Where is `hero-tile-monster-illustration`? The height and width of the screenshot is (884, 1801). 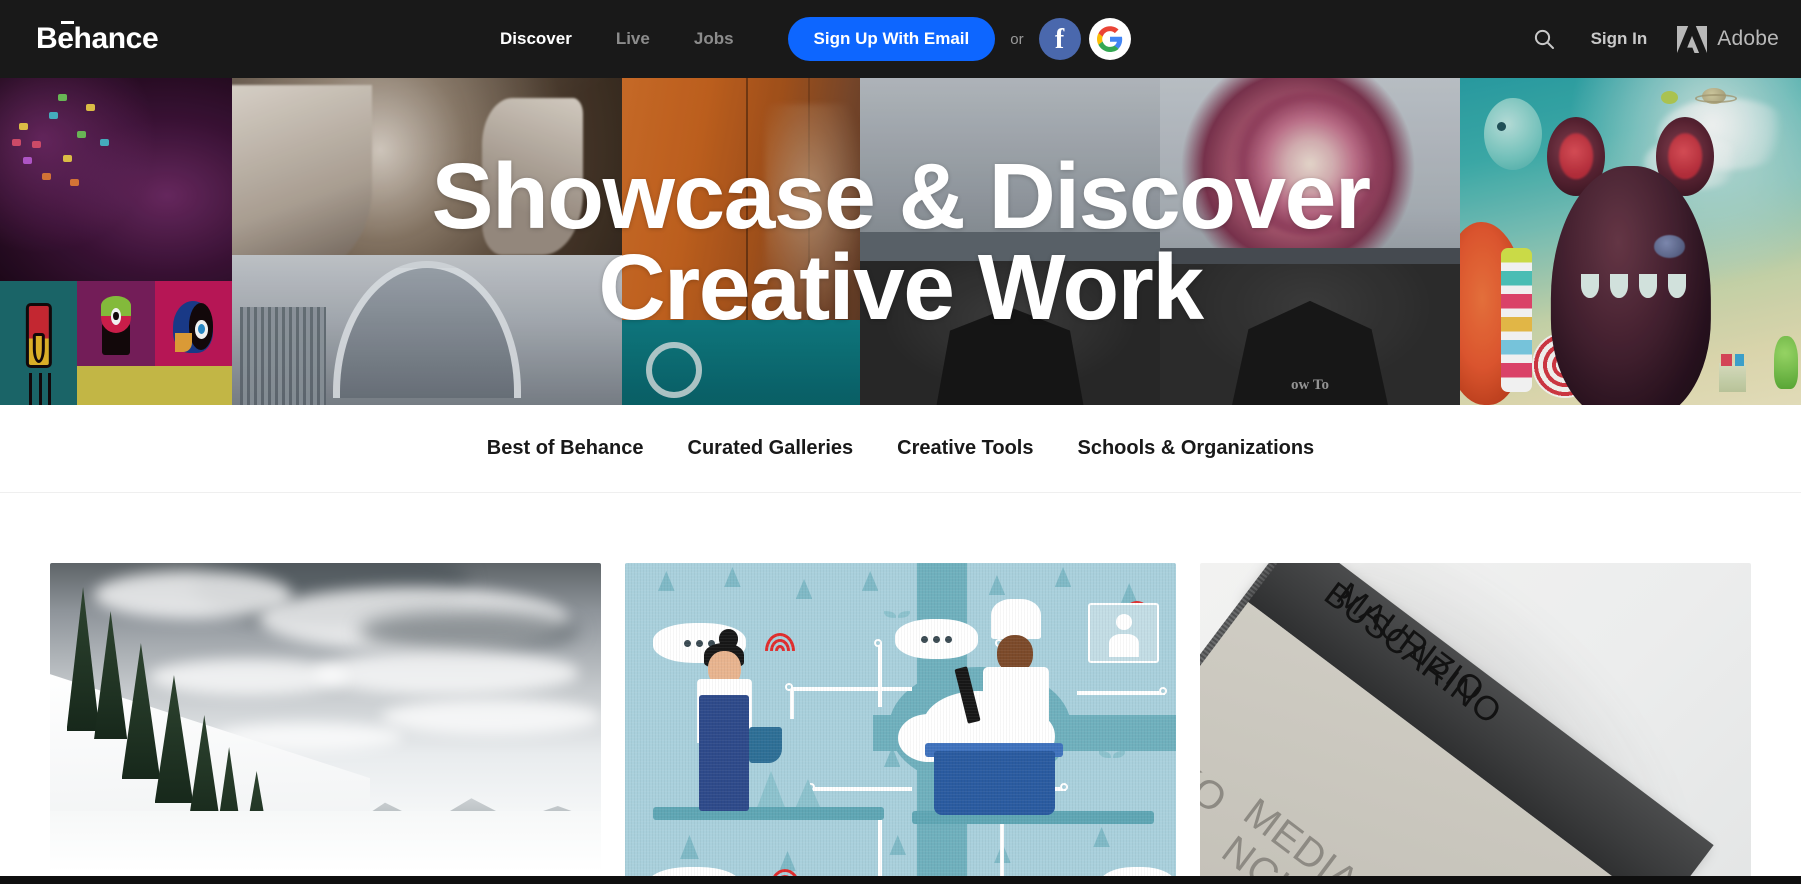
hero-tile-monster-illustration is located at coordinates (1630, 241).